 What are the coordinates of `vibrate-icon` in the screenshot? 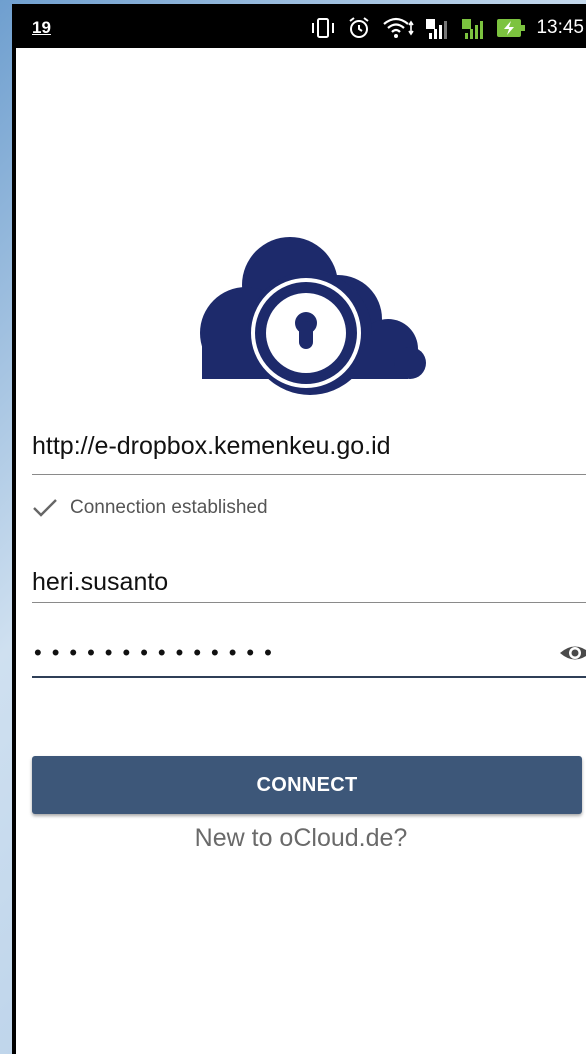 It's located at (323, 28).